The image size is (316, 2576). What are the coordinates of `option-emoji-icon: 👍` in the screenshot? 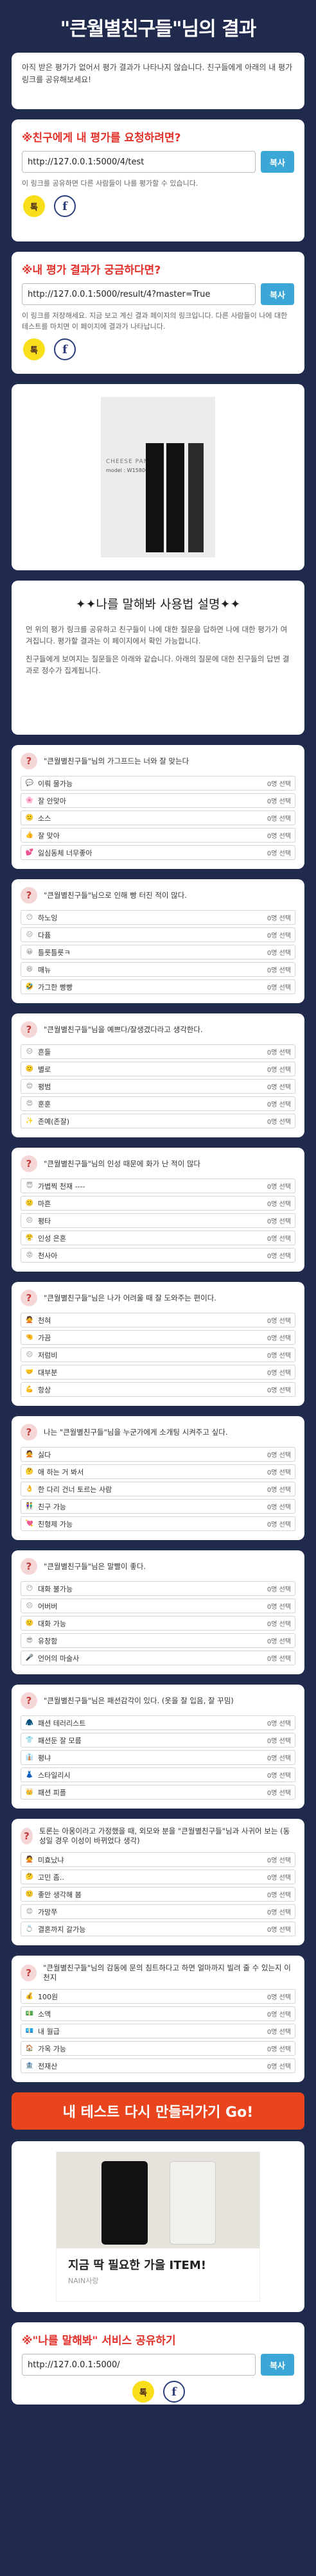 It's located at (30, 835).